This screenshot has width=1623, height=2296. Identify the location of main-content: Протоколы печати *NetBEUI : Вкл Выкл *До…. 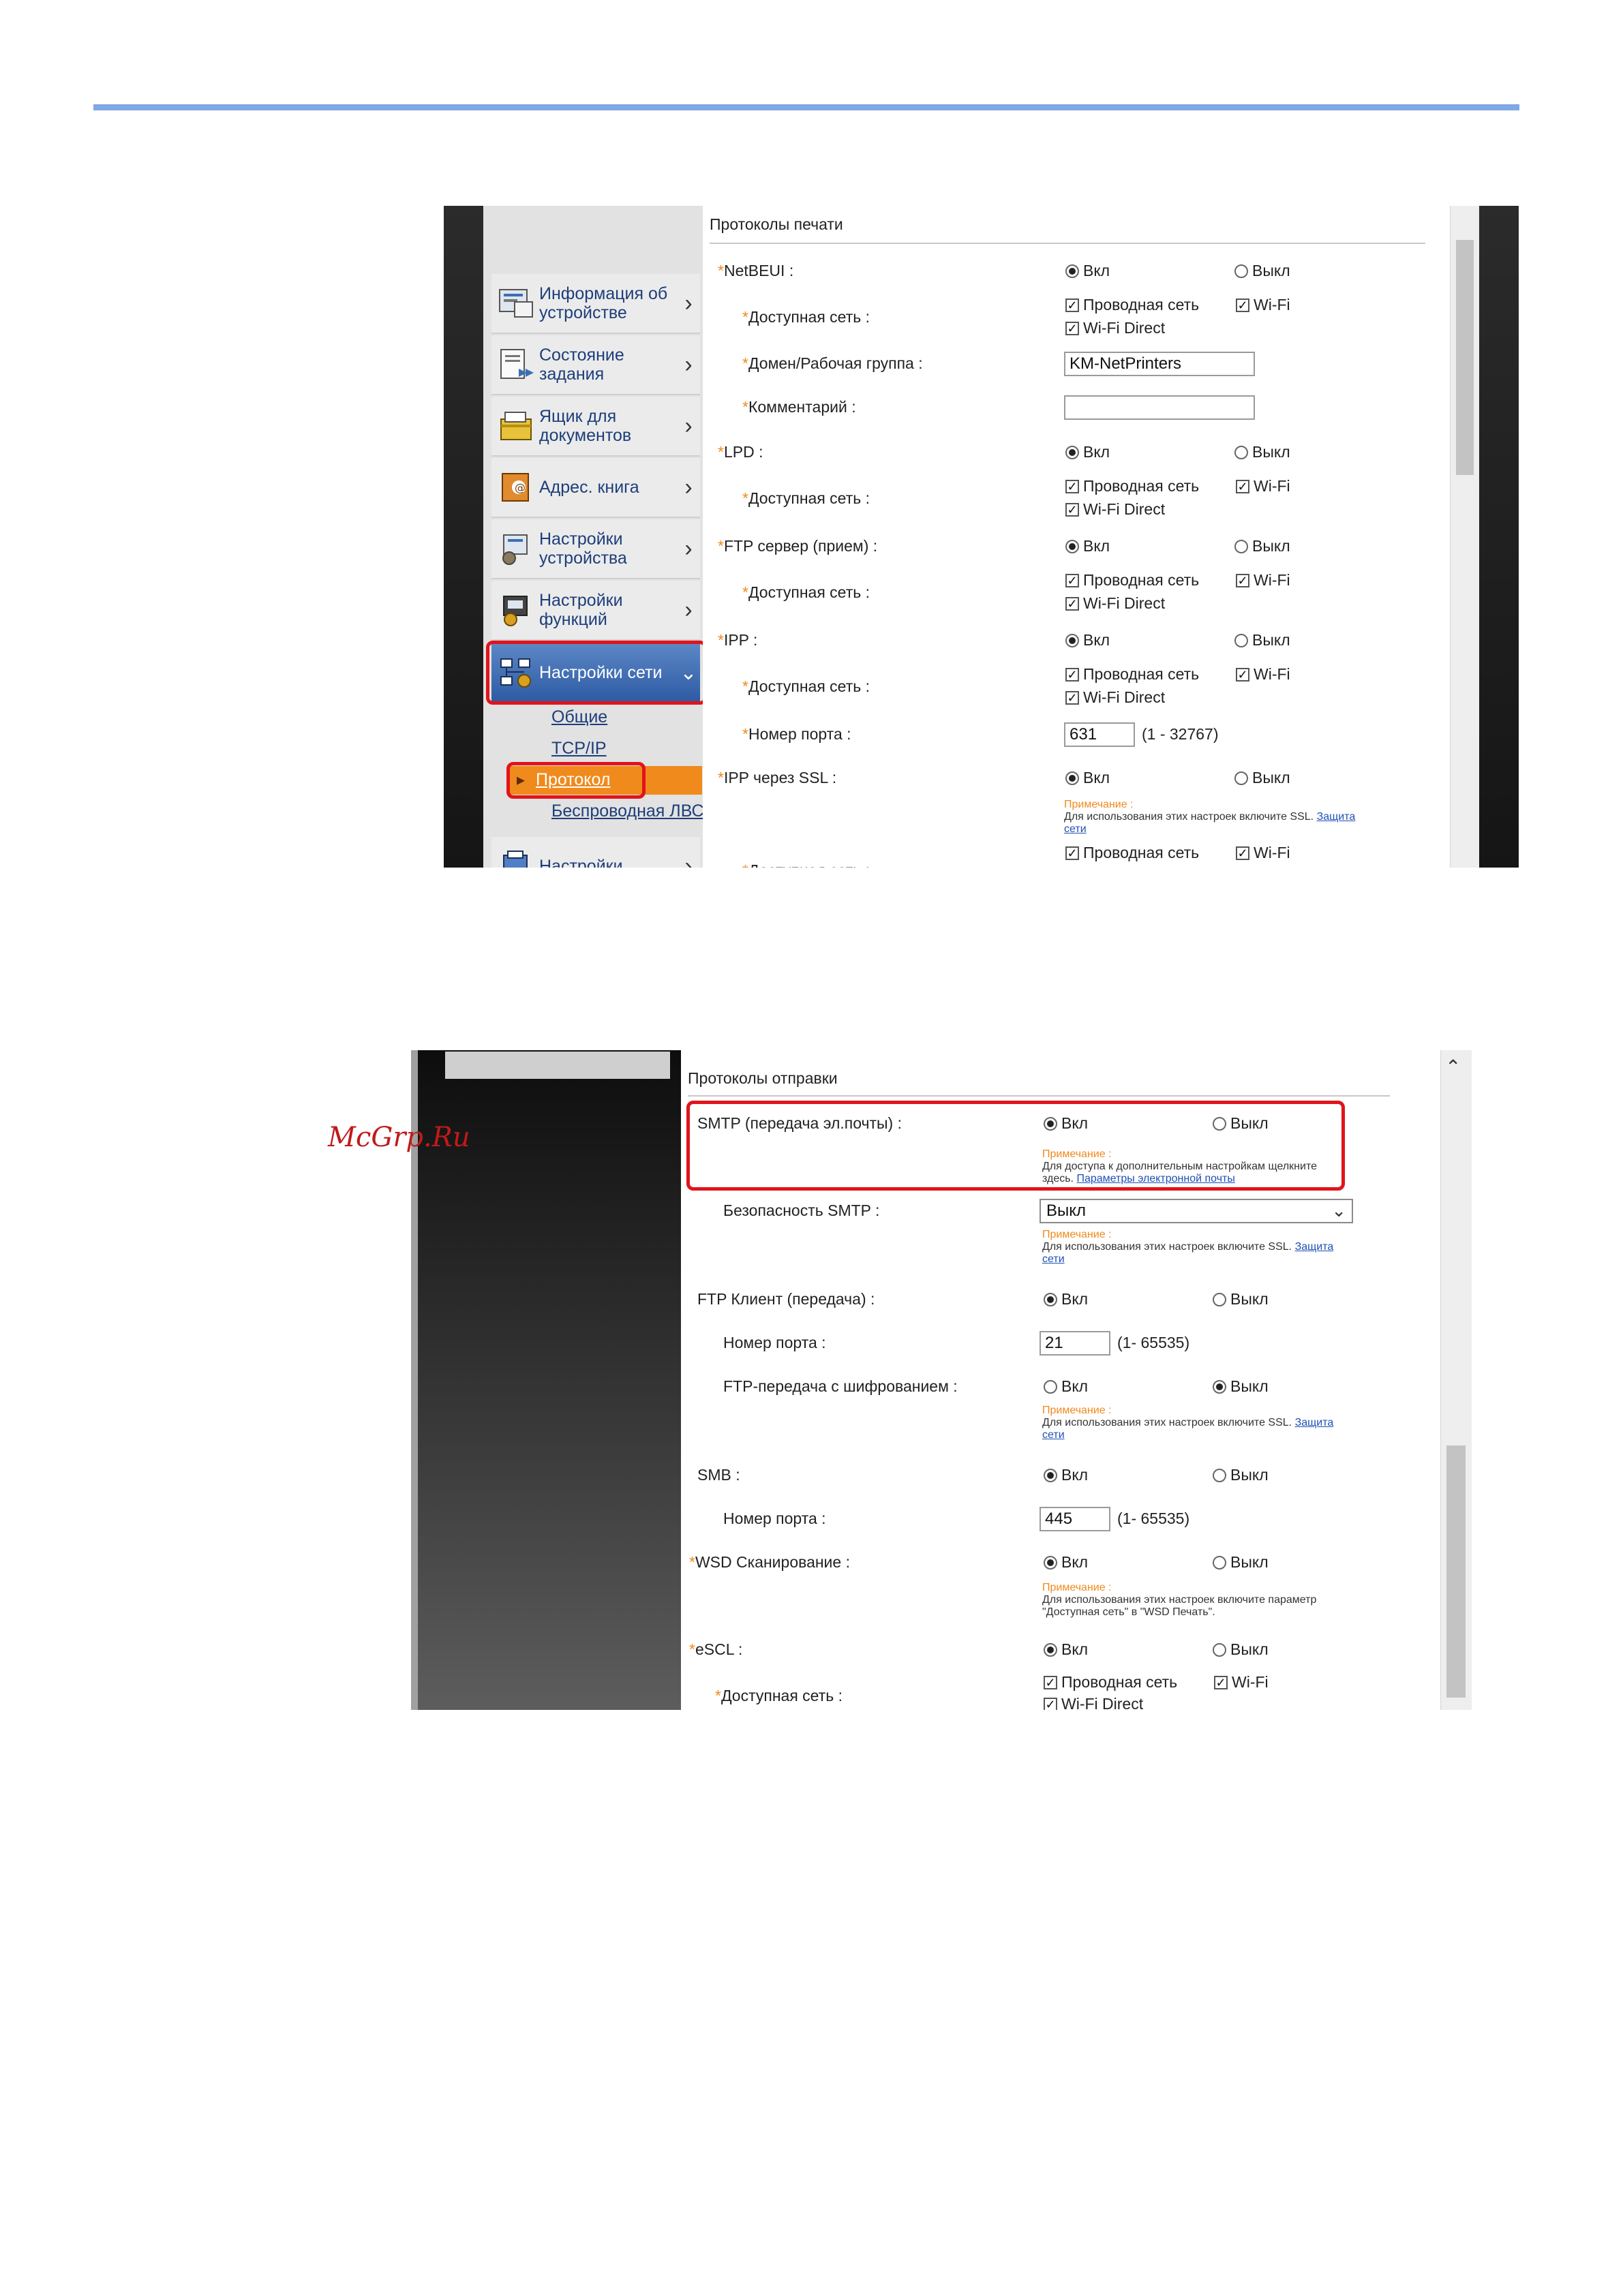
(1076, 537).